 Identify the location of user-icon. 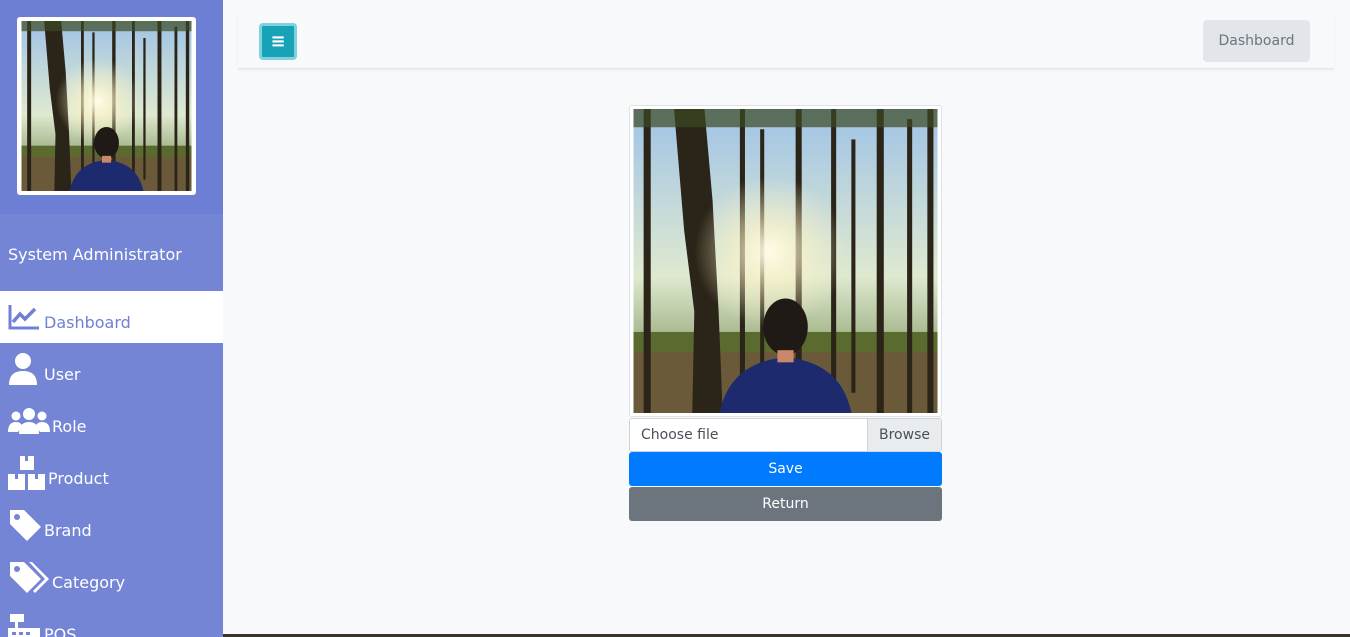
(26, 369).